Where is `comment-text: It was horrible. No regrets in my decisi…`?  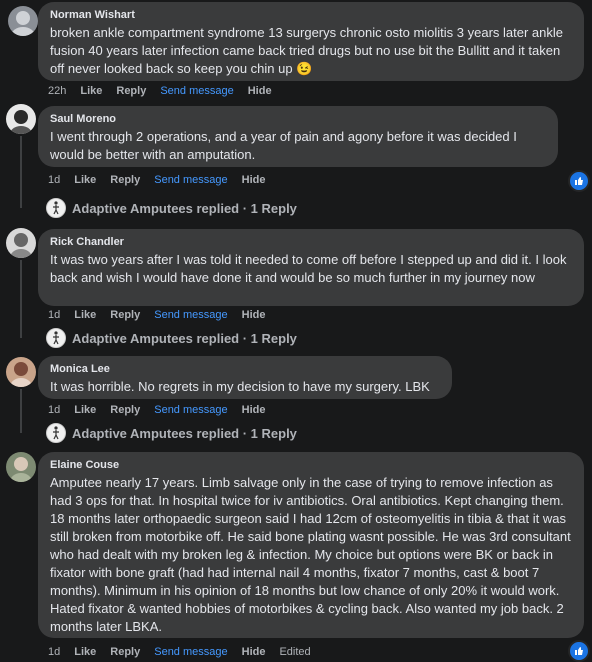
comment-text: It was horrible. No regrets in my decisi… is located at coordinates (240, 386).